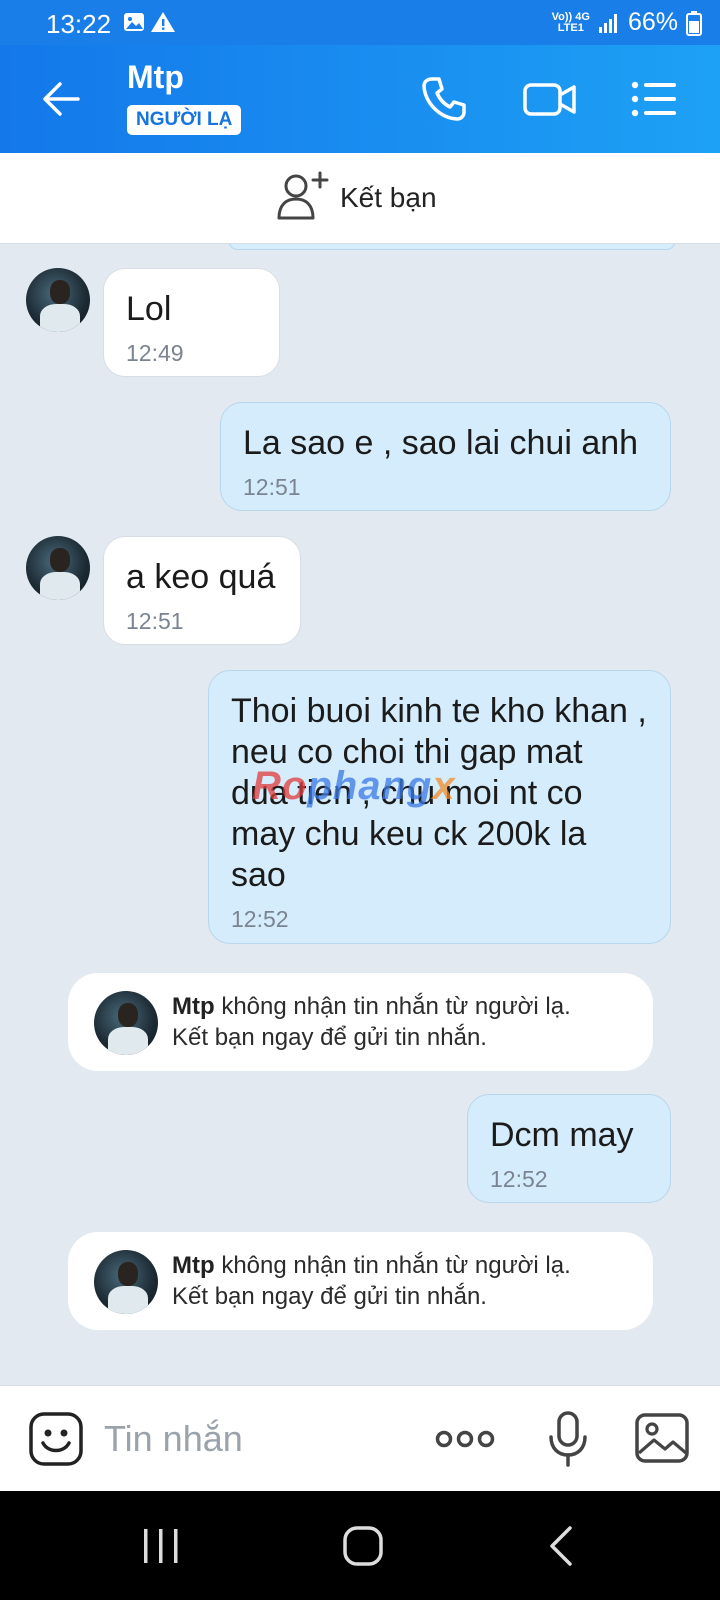 This screenshot has height=1600, width=720. I want to click on message-bubble: Dcm may 12:52, so click(569, 1148).